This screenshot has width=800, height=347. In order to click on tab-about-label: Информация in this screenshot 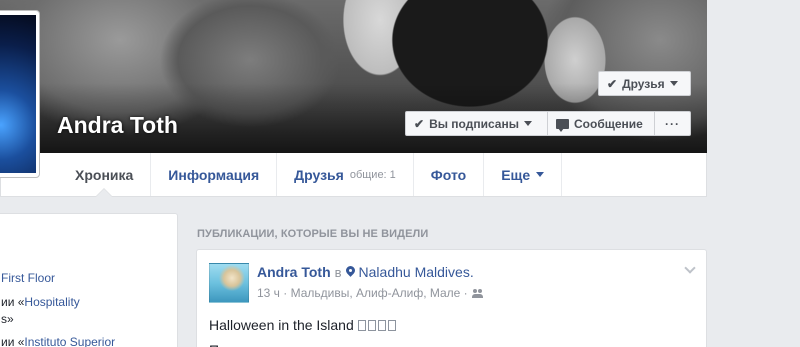, I will do `click(214, 174)`.